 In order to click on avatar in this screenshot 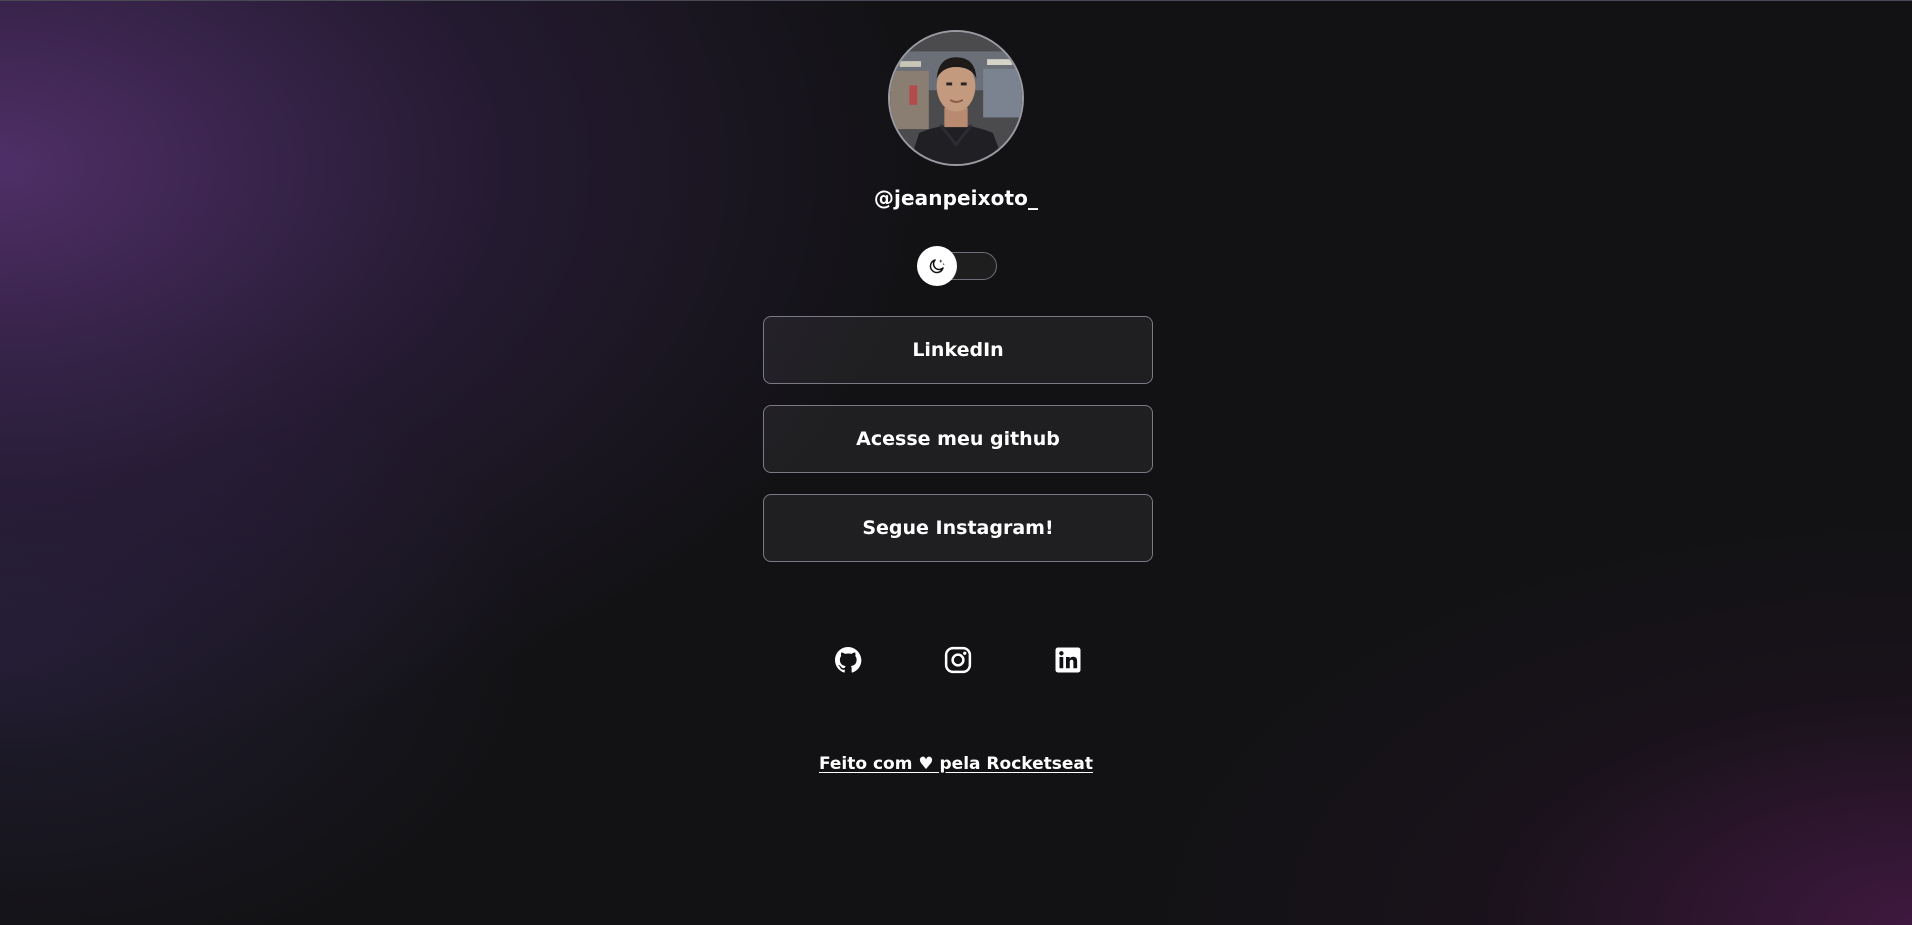, I will do `click(956, 98)`.